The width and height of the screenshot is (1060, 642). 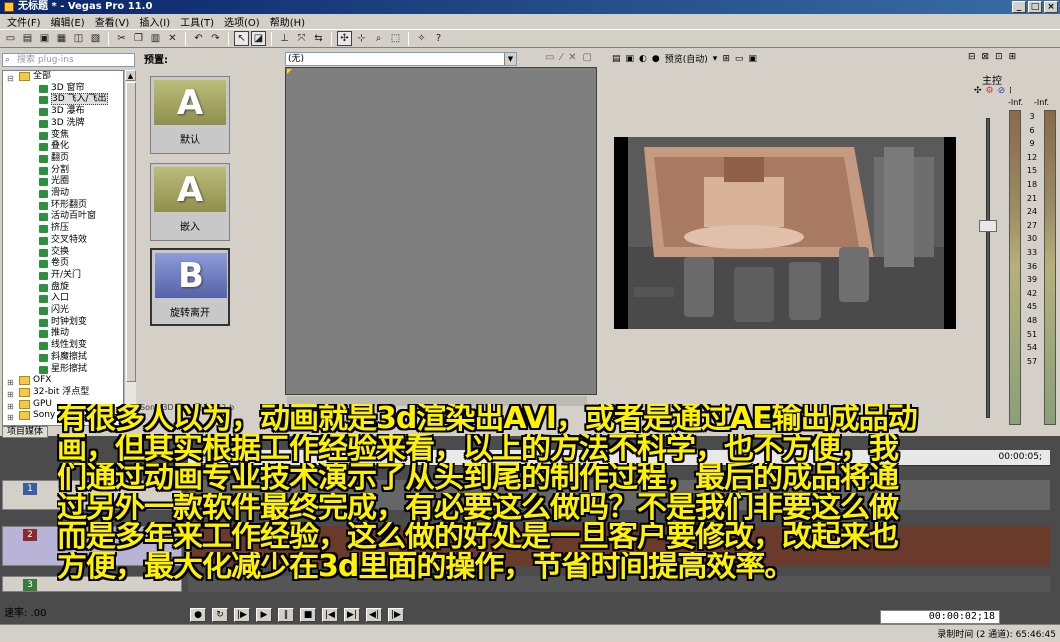 I want to click on tree-scrollbar: ▲ ▼, so click(x=130, y=248).